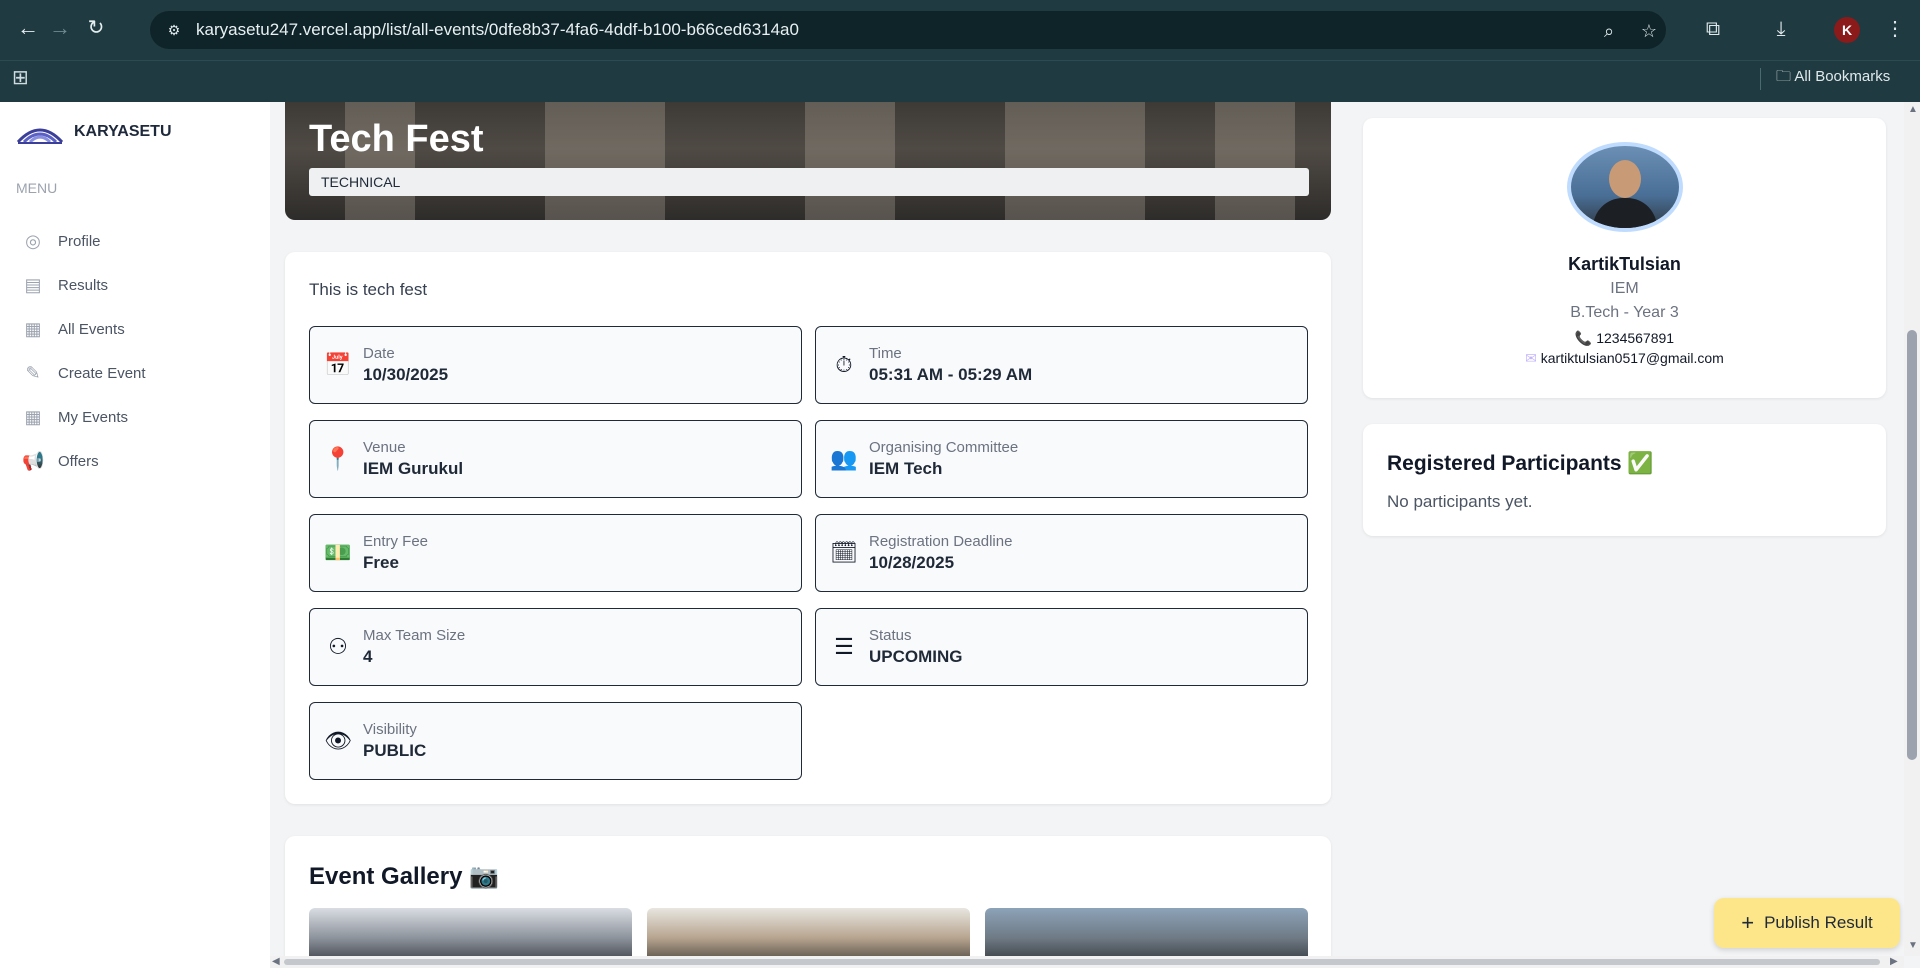 Image resolution: width=1920 pixels, height=968 pixels. I want to click on detail-label: Visibility, so click(390, 729).